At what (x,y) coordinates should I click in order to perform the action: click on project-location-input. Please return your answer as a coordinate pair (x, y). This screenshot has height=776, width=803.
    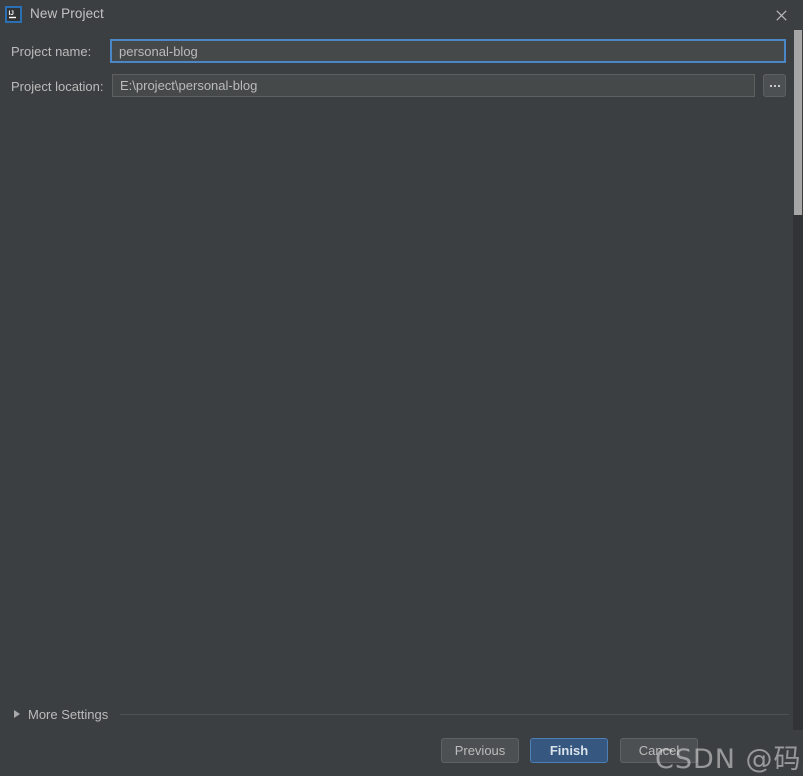
    Looking at the image, I should click on (433, 85).